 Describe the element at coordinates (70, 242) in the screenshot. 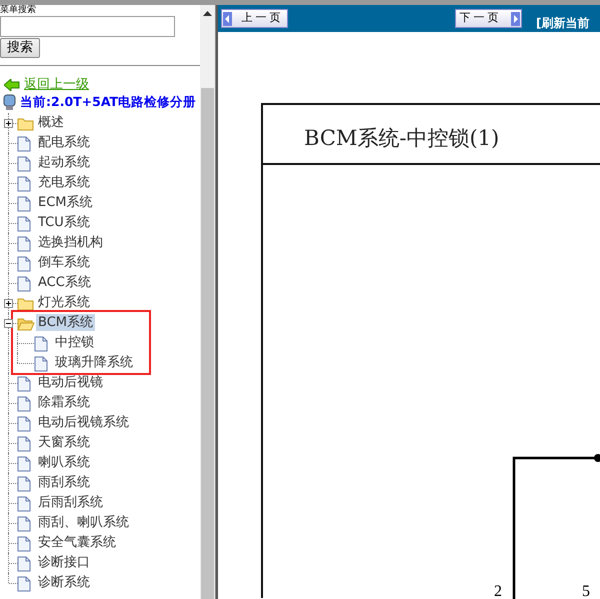

I see `tree-item: 选换挡机构` at that location.